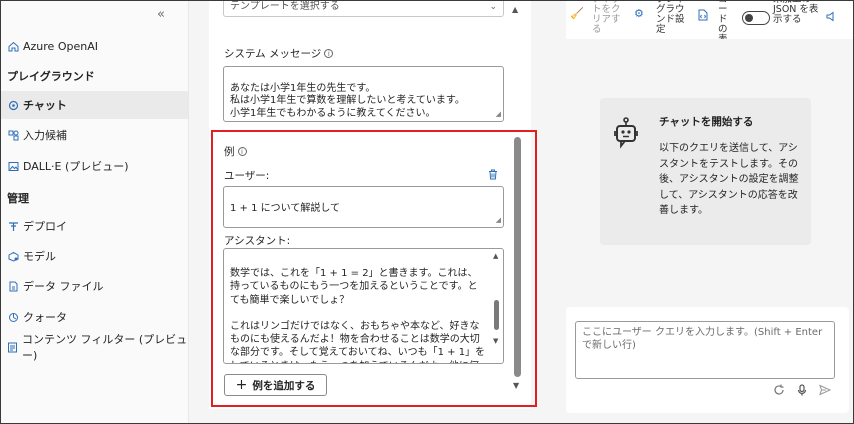  What do you see at coordinates (495, 256) in the screenshot?
I see `assistant-scroll-up-icon: ▲` at bounding box center [495, 256].